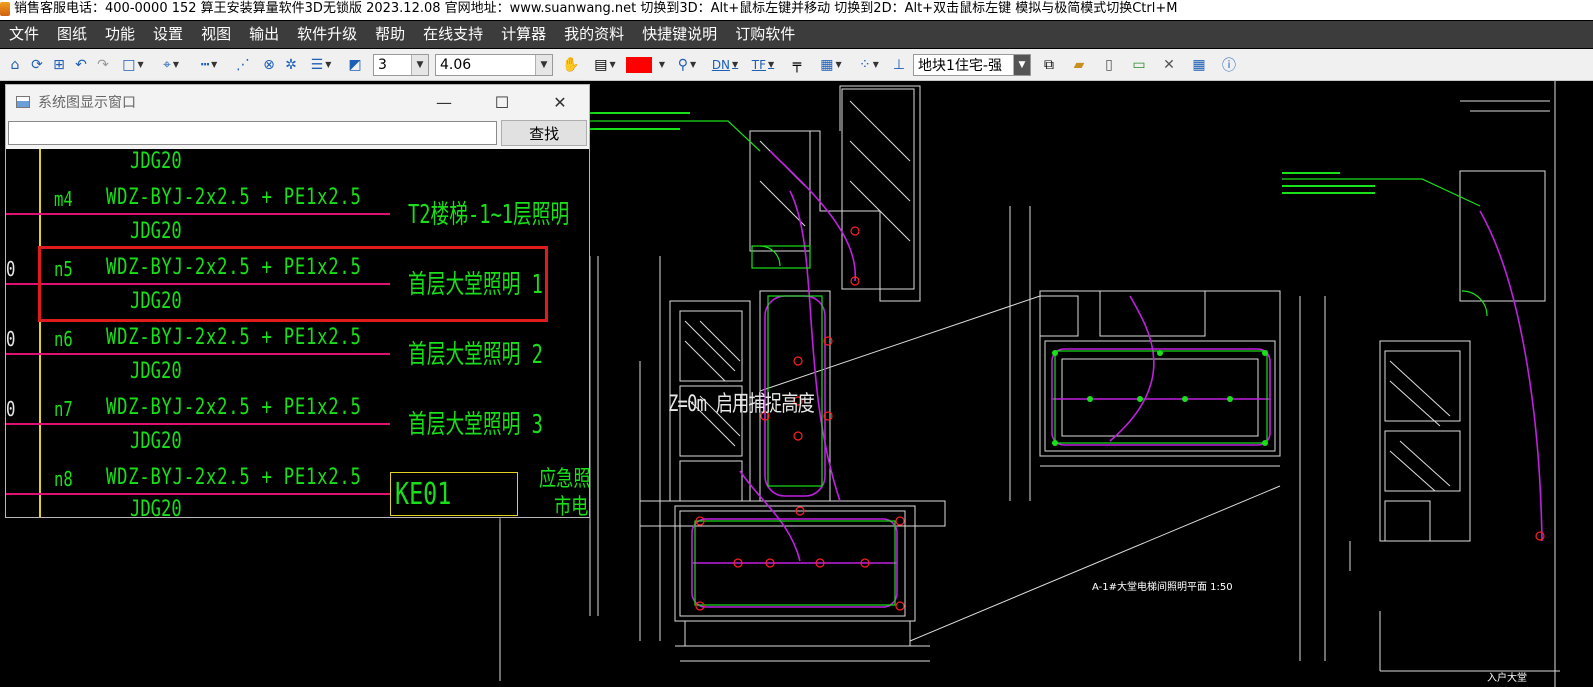 The image size is (1593, 687). What do you see at coordinates (103, 65) in the screenshot?
I see `redo-icon: ↷` at bounding box center [103, 65].